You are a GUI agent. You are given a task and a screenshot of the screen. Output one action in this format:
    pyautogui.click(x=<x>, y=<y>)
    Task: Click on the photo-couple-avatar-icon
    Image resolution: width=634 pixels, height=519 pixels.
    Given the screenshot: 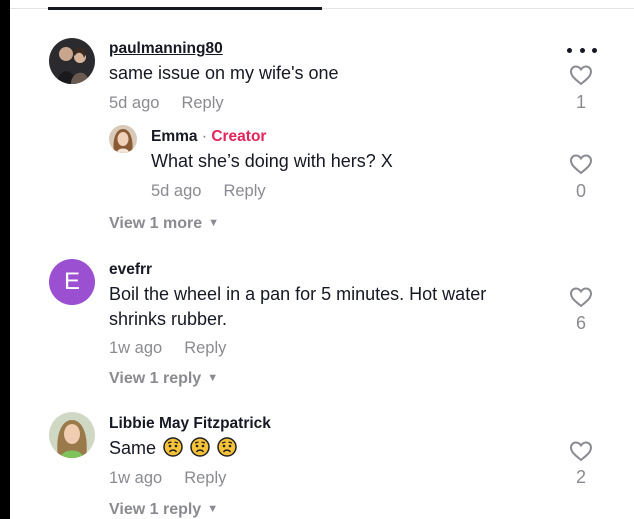 What is the action you would take?
    pyautogui.click(x=72, y=61)
    